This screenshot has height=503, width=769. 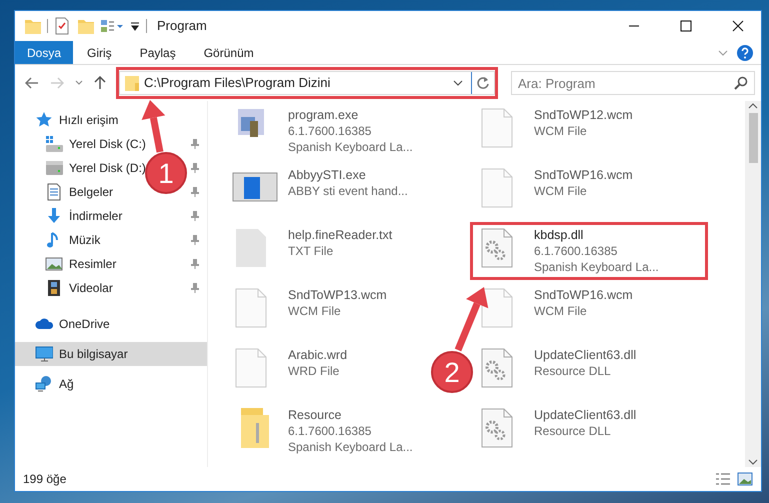 I want to click on file-name: program.exe, so click(x=324, y=115).